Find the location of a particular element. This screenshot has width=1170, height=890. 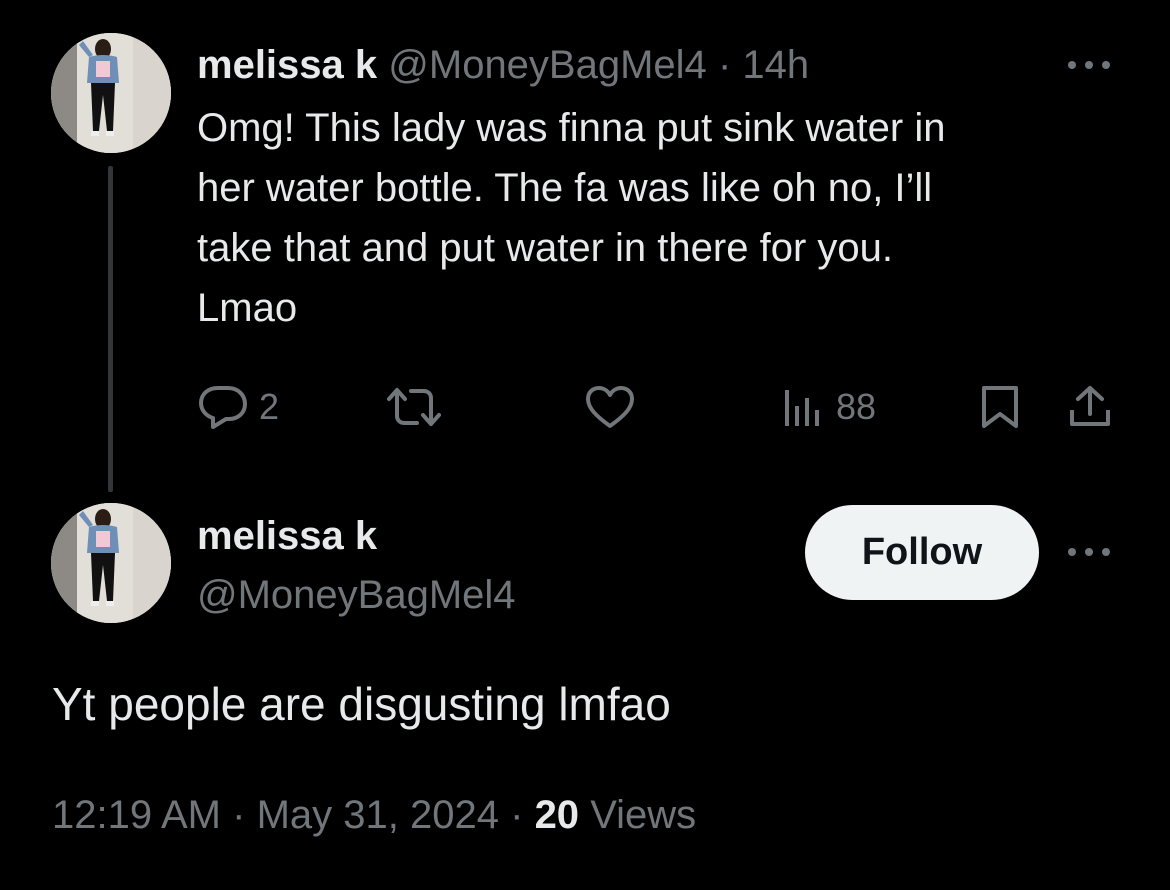

tweet-time: 12:19 AM is located at coordinates (136, 815).